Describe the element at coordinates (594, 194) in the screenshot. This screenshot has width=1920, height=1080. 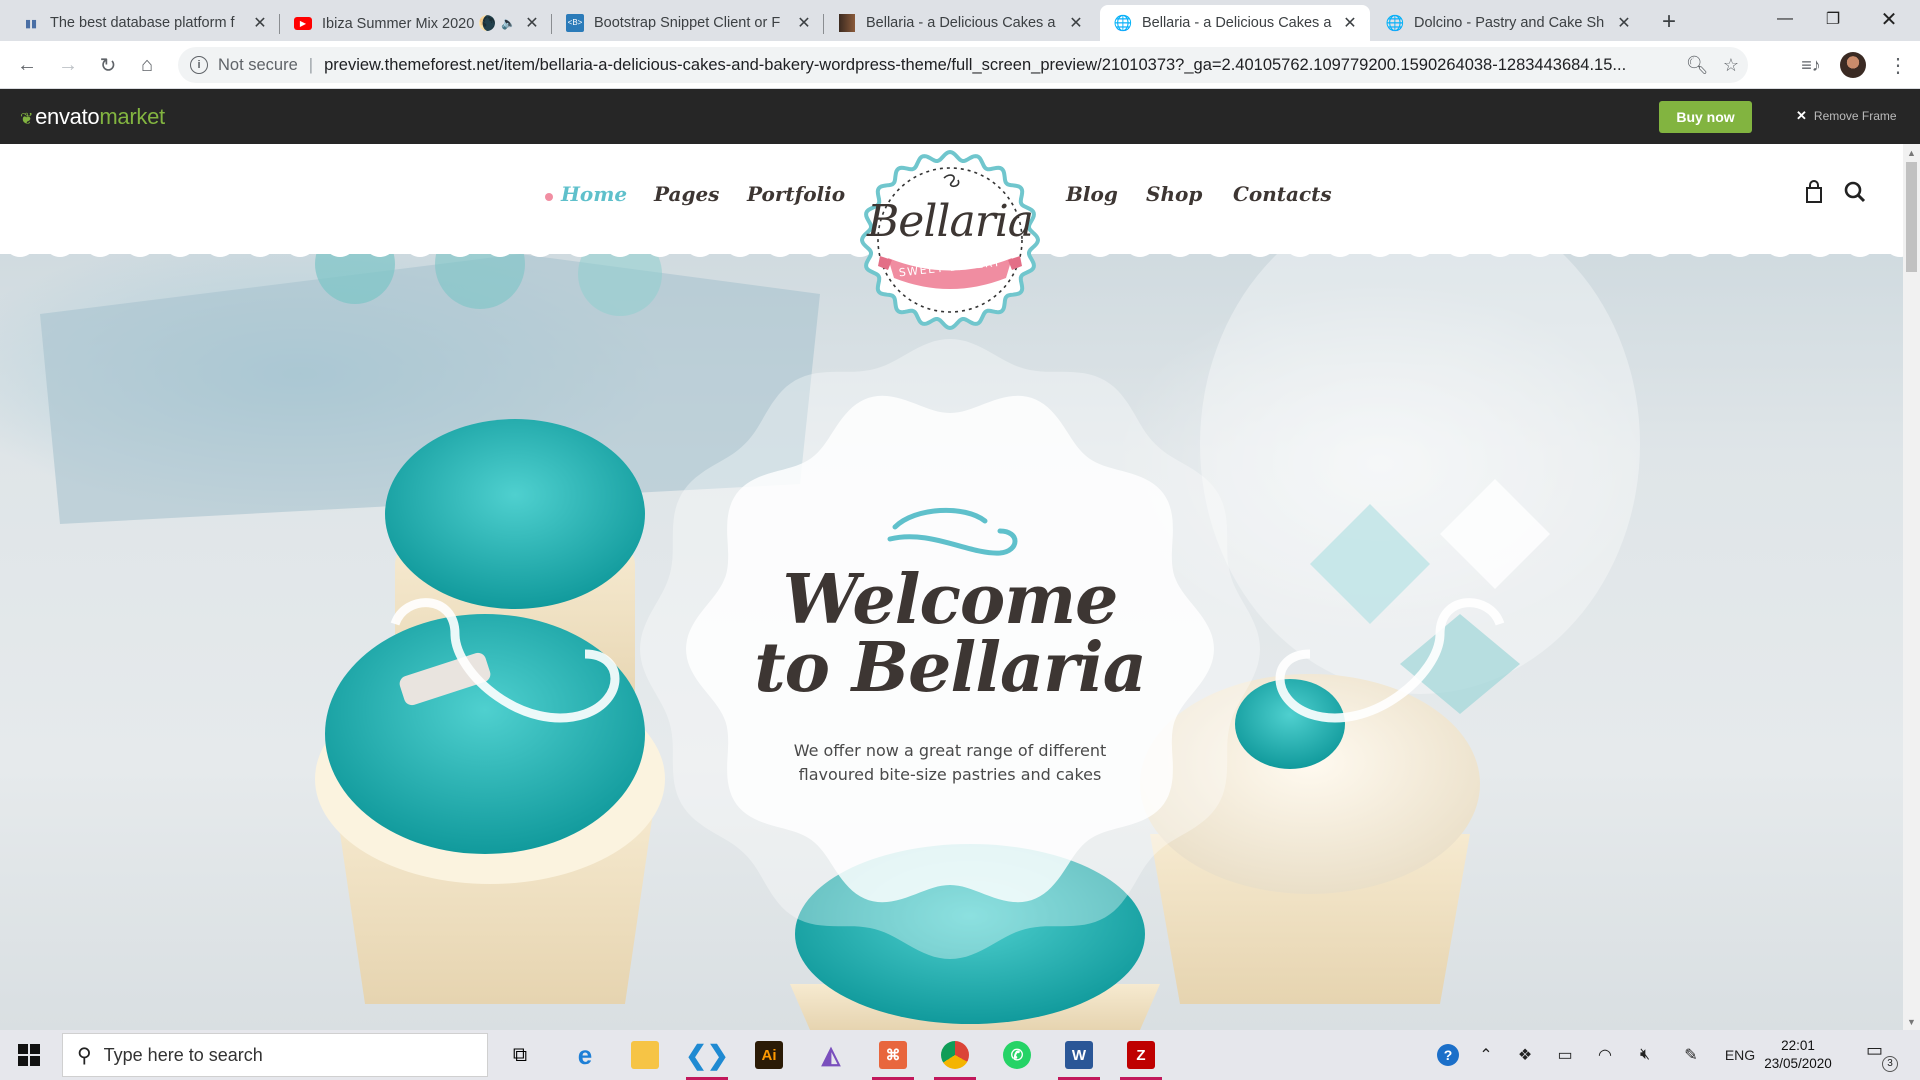
I see `nav-home: Home` at that location.